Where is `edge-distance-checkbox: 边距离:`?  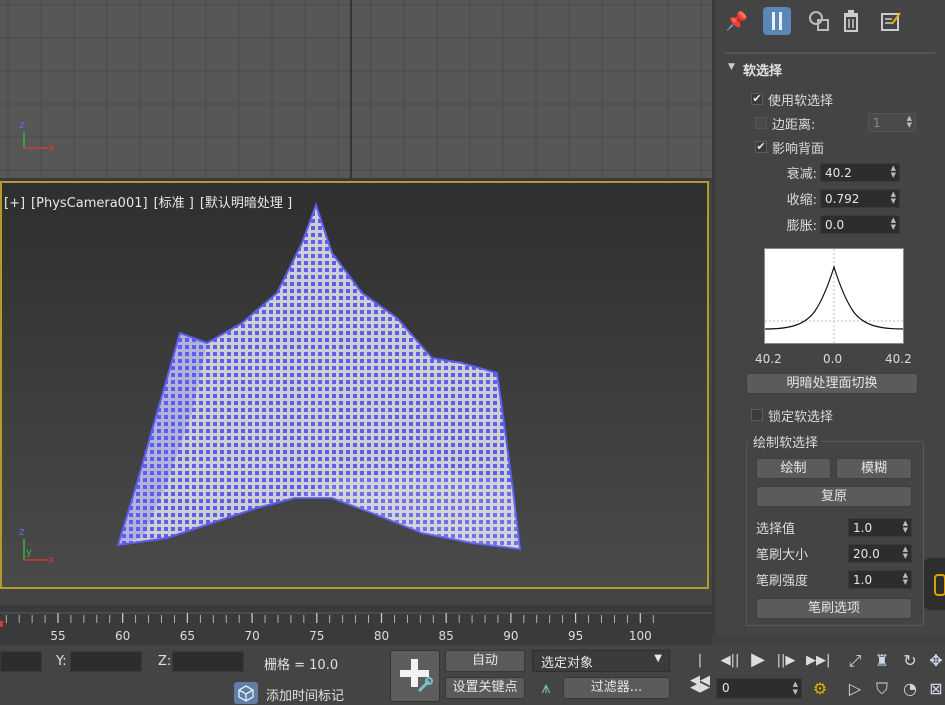 edge-distance-checkbox: 边距离: is located at coordinates (785, 123).